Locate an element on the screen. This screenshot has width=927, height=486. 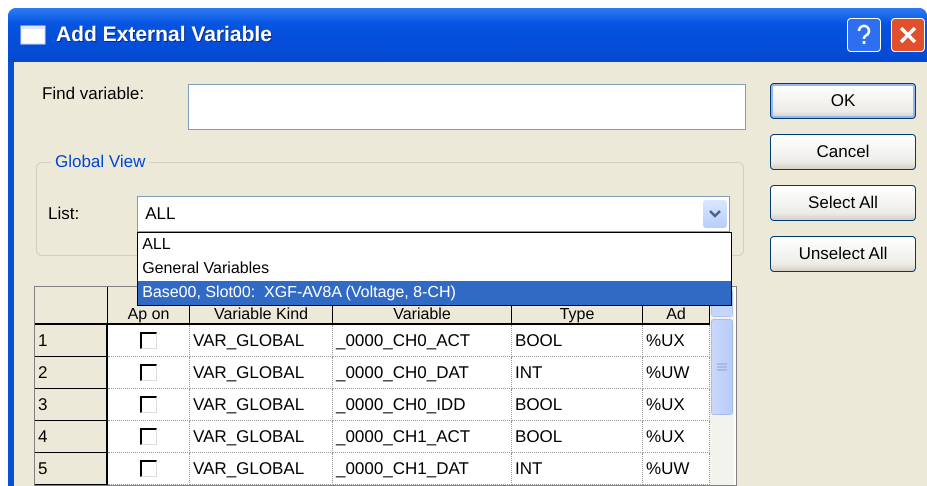
table-cell: _0000_CH0_IDD is located at coordinates (422, 405).